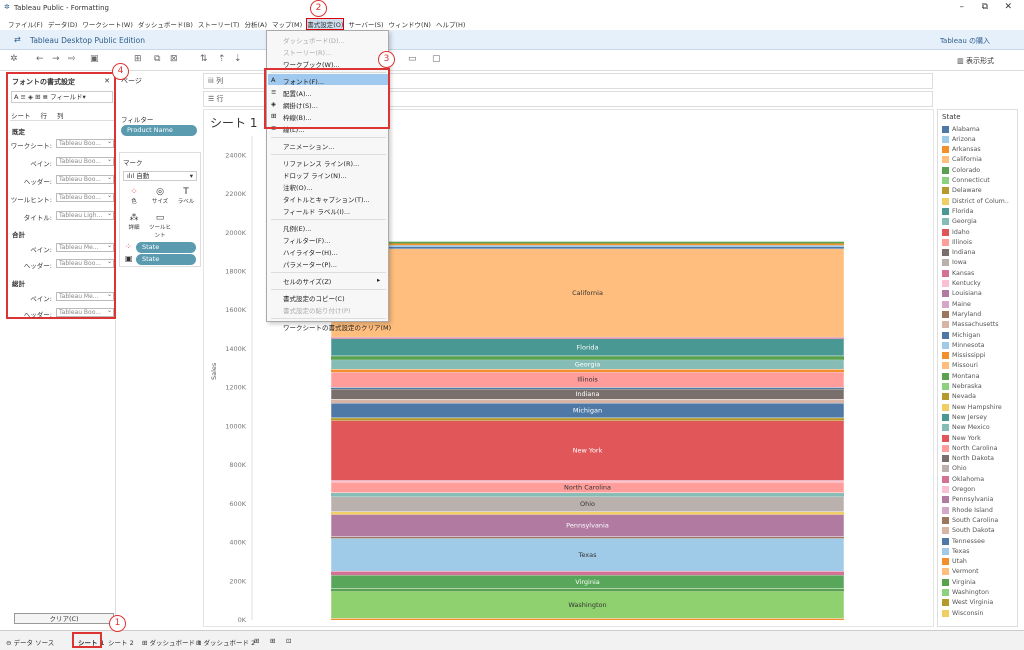 This screenshot has height=650, width=1024. I want to click on legend-item: California, so click(962, 160).